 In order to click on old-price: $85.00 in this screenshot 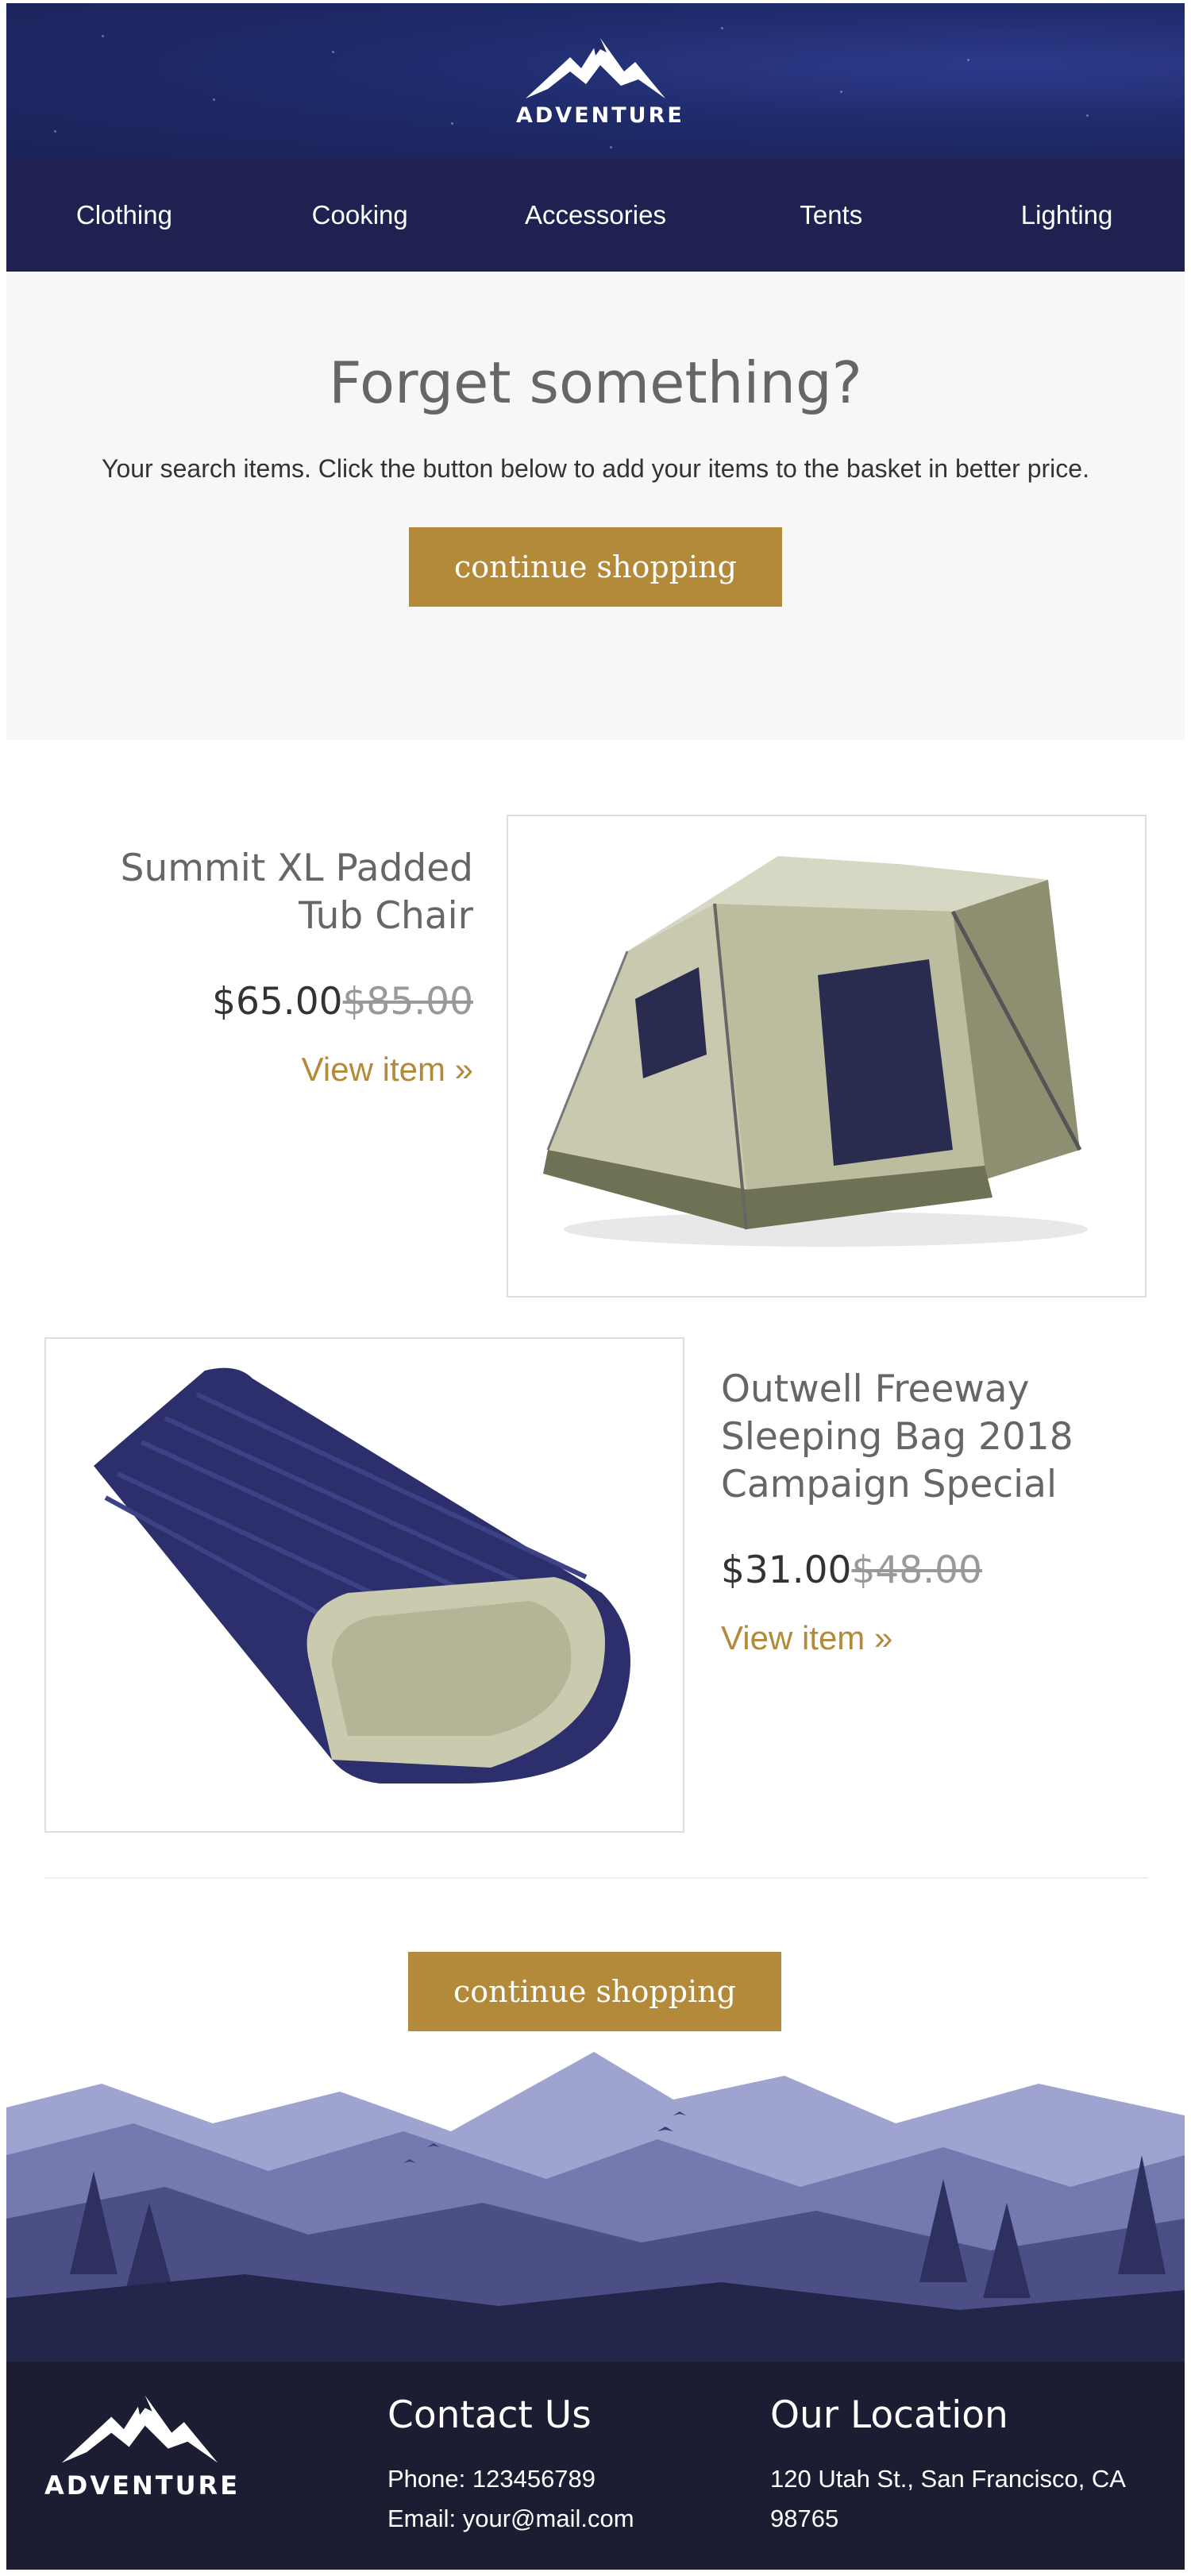, I will do `click(407, 1002)`.